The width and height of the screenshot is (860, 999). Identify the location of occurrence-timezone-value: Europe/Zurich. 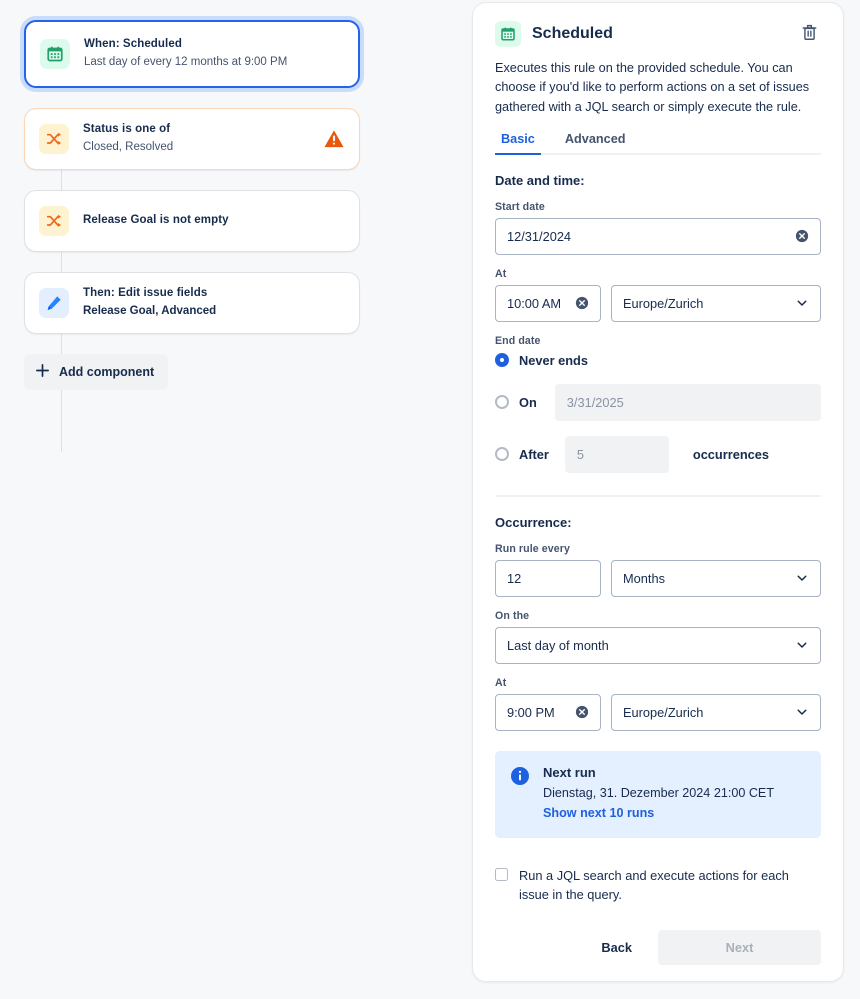
(663, 712).